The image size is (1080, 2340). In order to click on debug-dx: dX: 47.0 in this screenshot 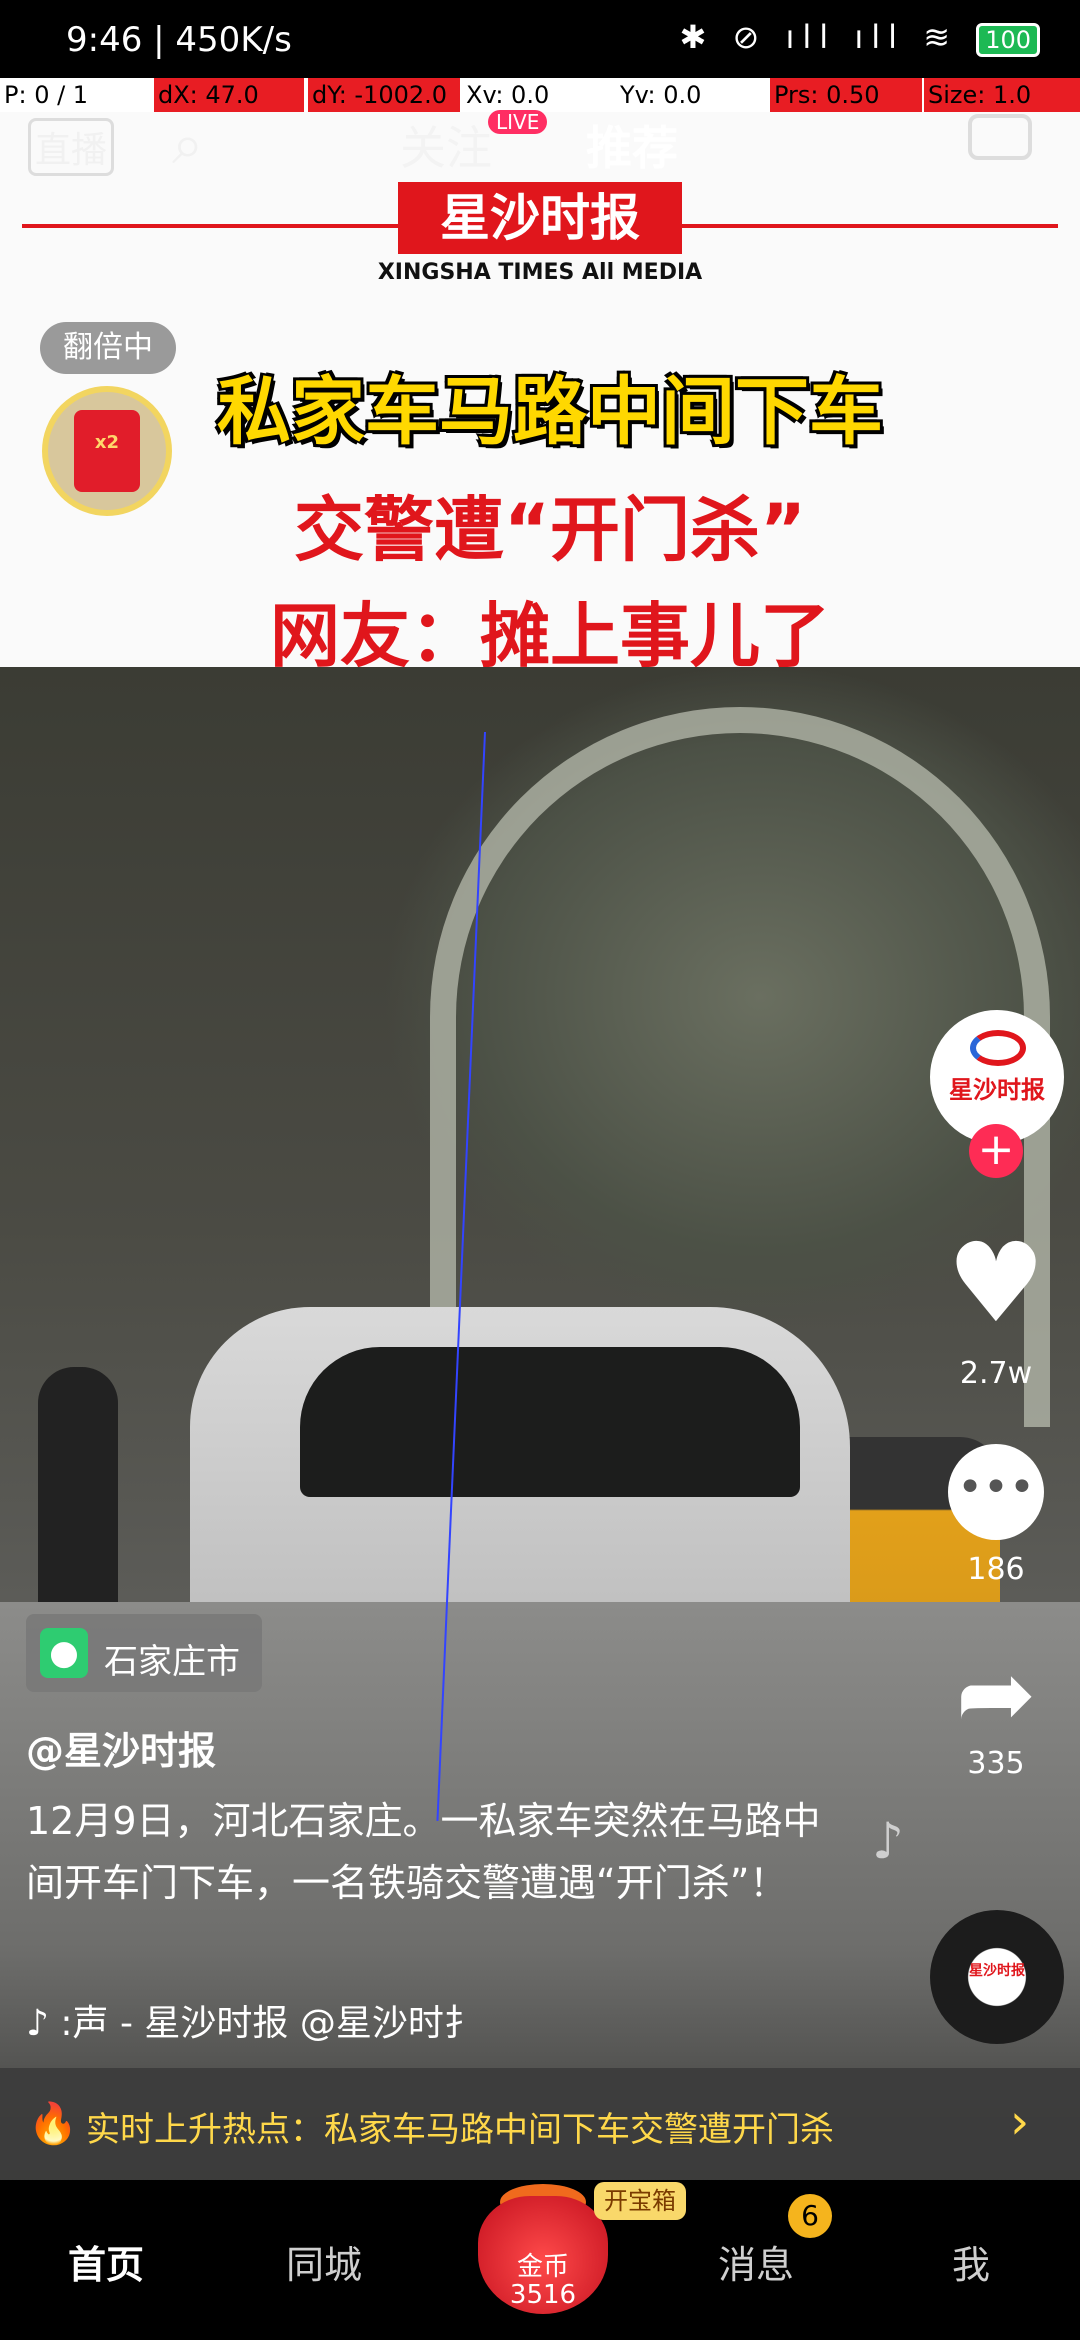, I will do `click(229, 95)`.